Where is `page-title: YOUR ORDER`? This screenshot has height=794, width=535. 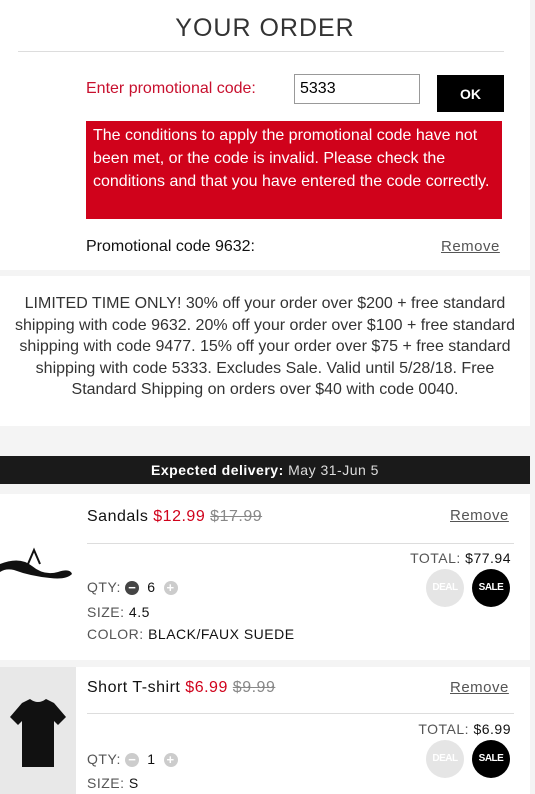
page-title: YOUR ORDER is located at coordinates (265, 28).